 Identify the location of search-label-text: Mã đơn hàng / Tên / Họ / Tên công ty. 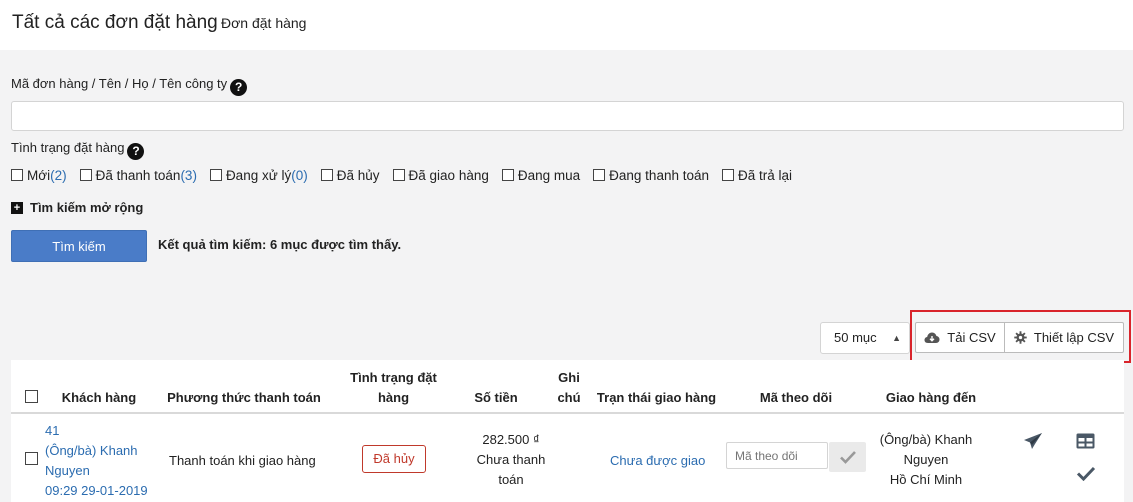
(119, 83).